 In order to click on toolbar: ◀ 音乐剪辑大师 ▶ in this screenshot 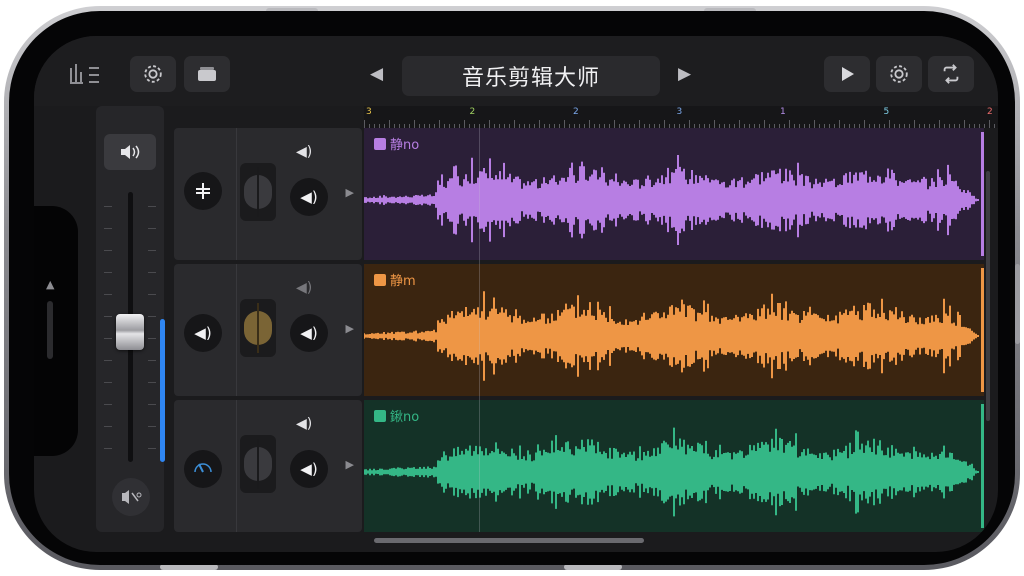, I will do `click(516, 71)`.